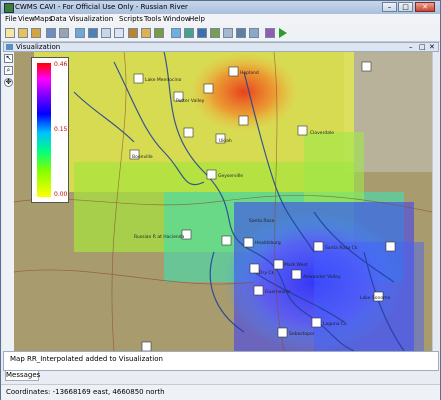 The height and width of the screenshot is (400, 441). What do you see at coordinates (23, 33) in the screenshot?
I see `open-icon` at bounding box center [23, 33].